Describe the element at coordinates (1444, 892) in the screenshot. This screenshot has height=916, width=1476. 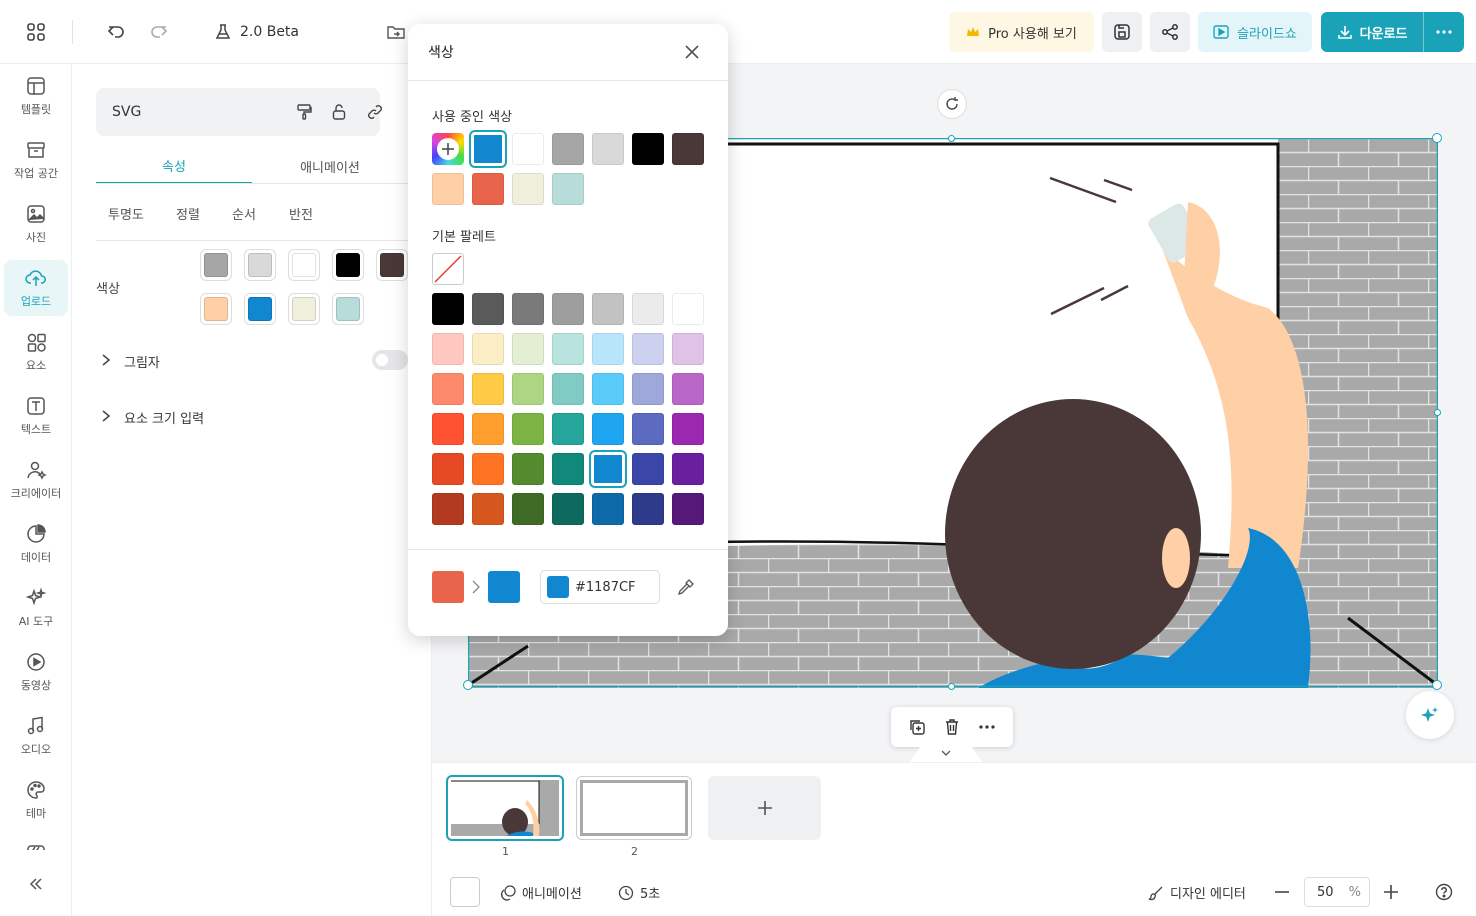
I see `help-icon` at that location.